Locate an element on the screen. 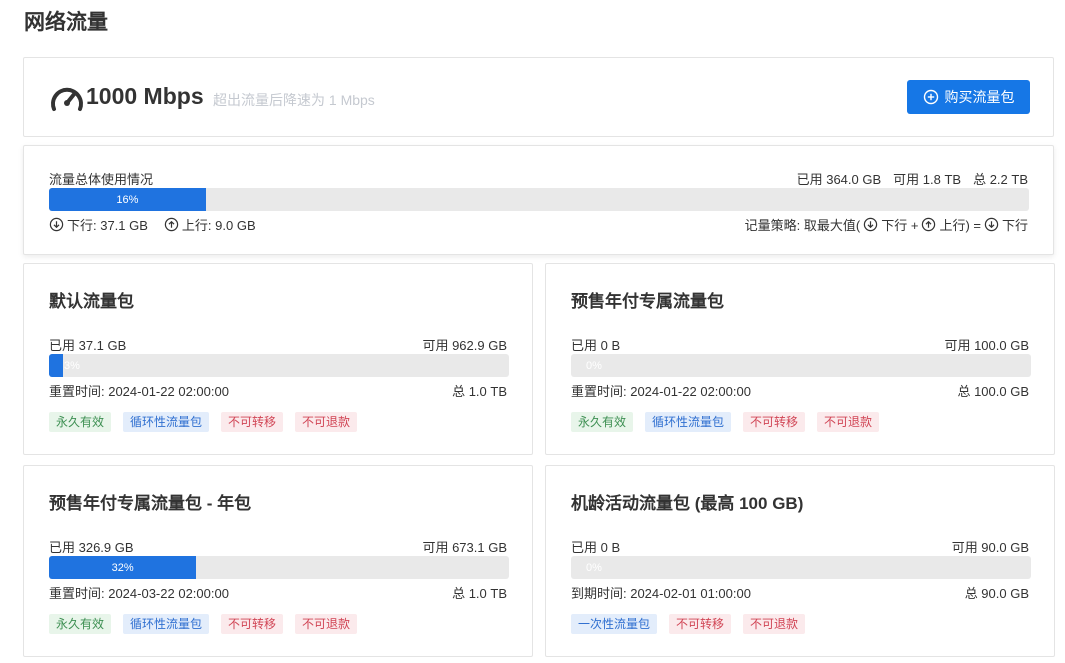  package-title: 机龄活动流量包 (最高 100 GB) is located at coordinates (687, 503).